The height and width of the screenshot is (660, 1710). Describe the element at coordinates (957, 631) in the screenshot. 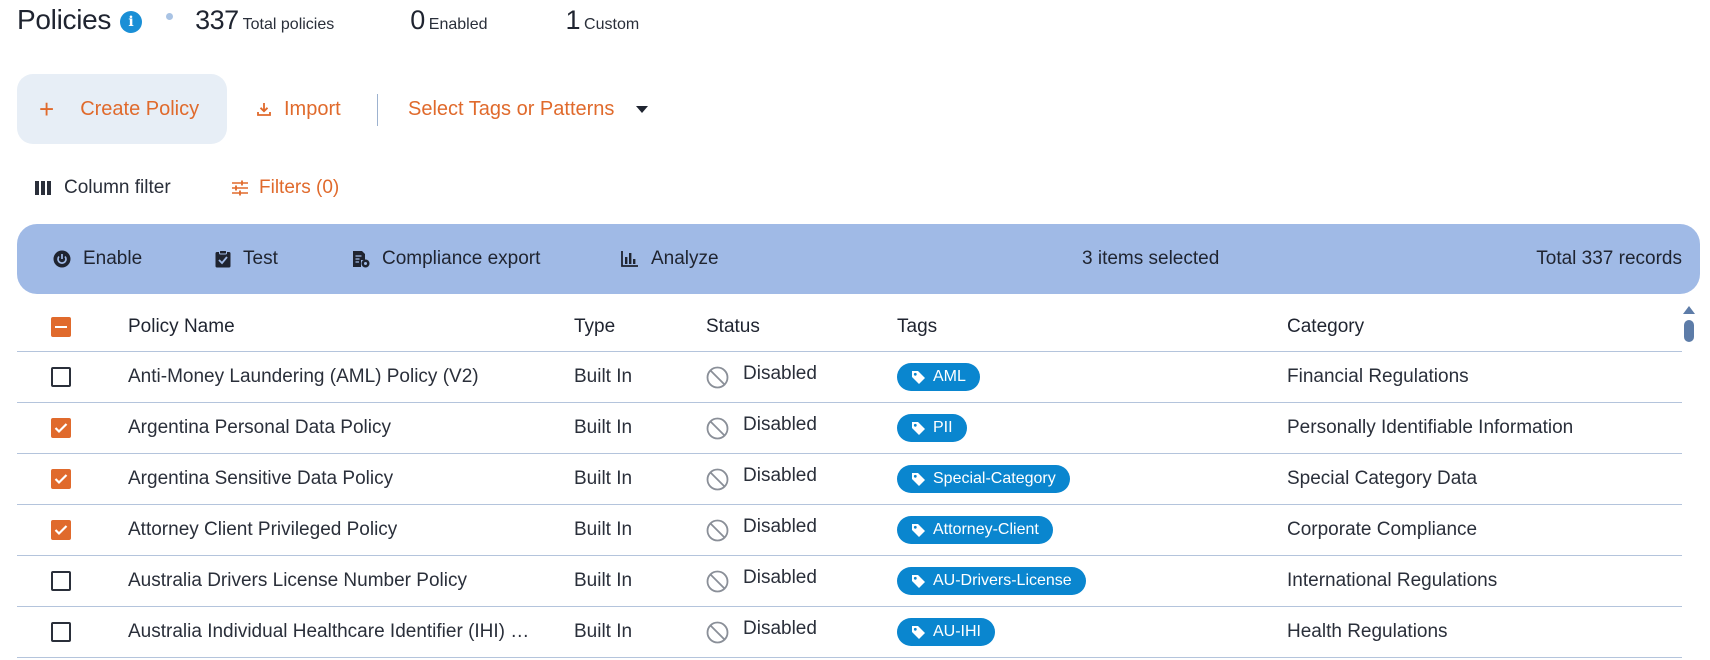

I see `tag-label: AU-IHI` at that location.